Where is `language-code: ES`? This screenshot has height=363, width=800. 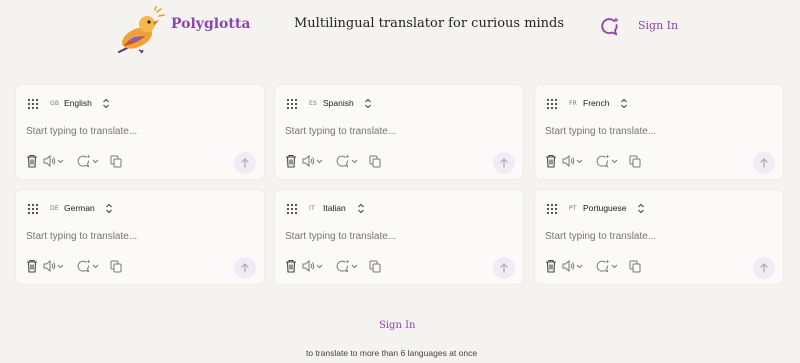 language-code: ES is located at coordinates (313, 103).